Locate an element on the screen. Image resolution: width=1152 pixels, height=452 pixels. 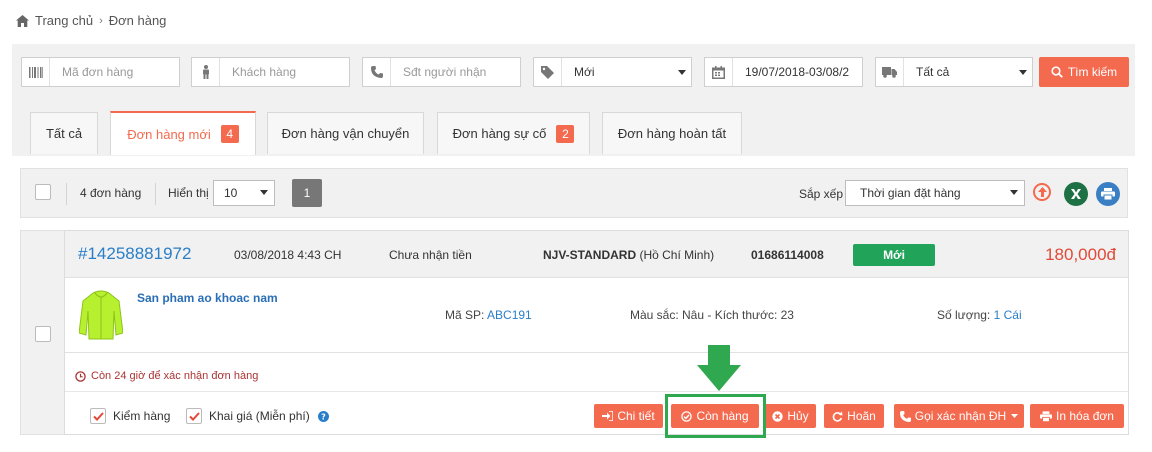
recipient-phone: 01686114008 is located at coordinates (787, 255).